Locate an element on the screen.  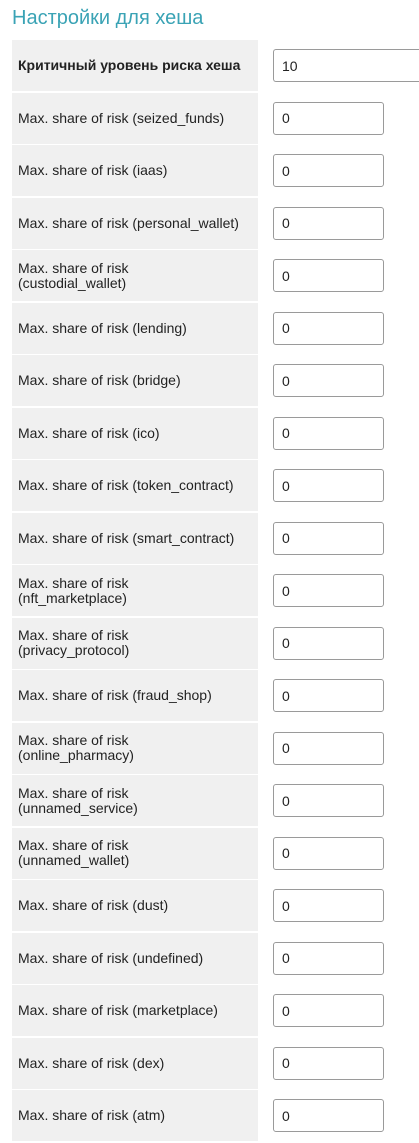
setting-label: Max. share of risk (seized_funds) is located at coordinates (135, 118).